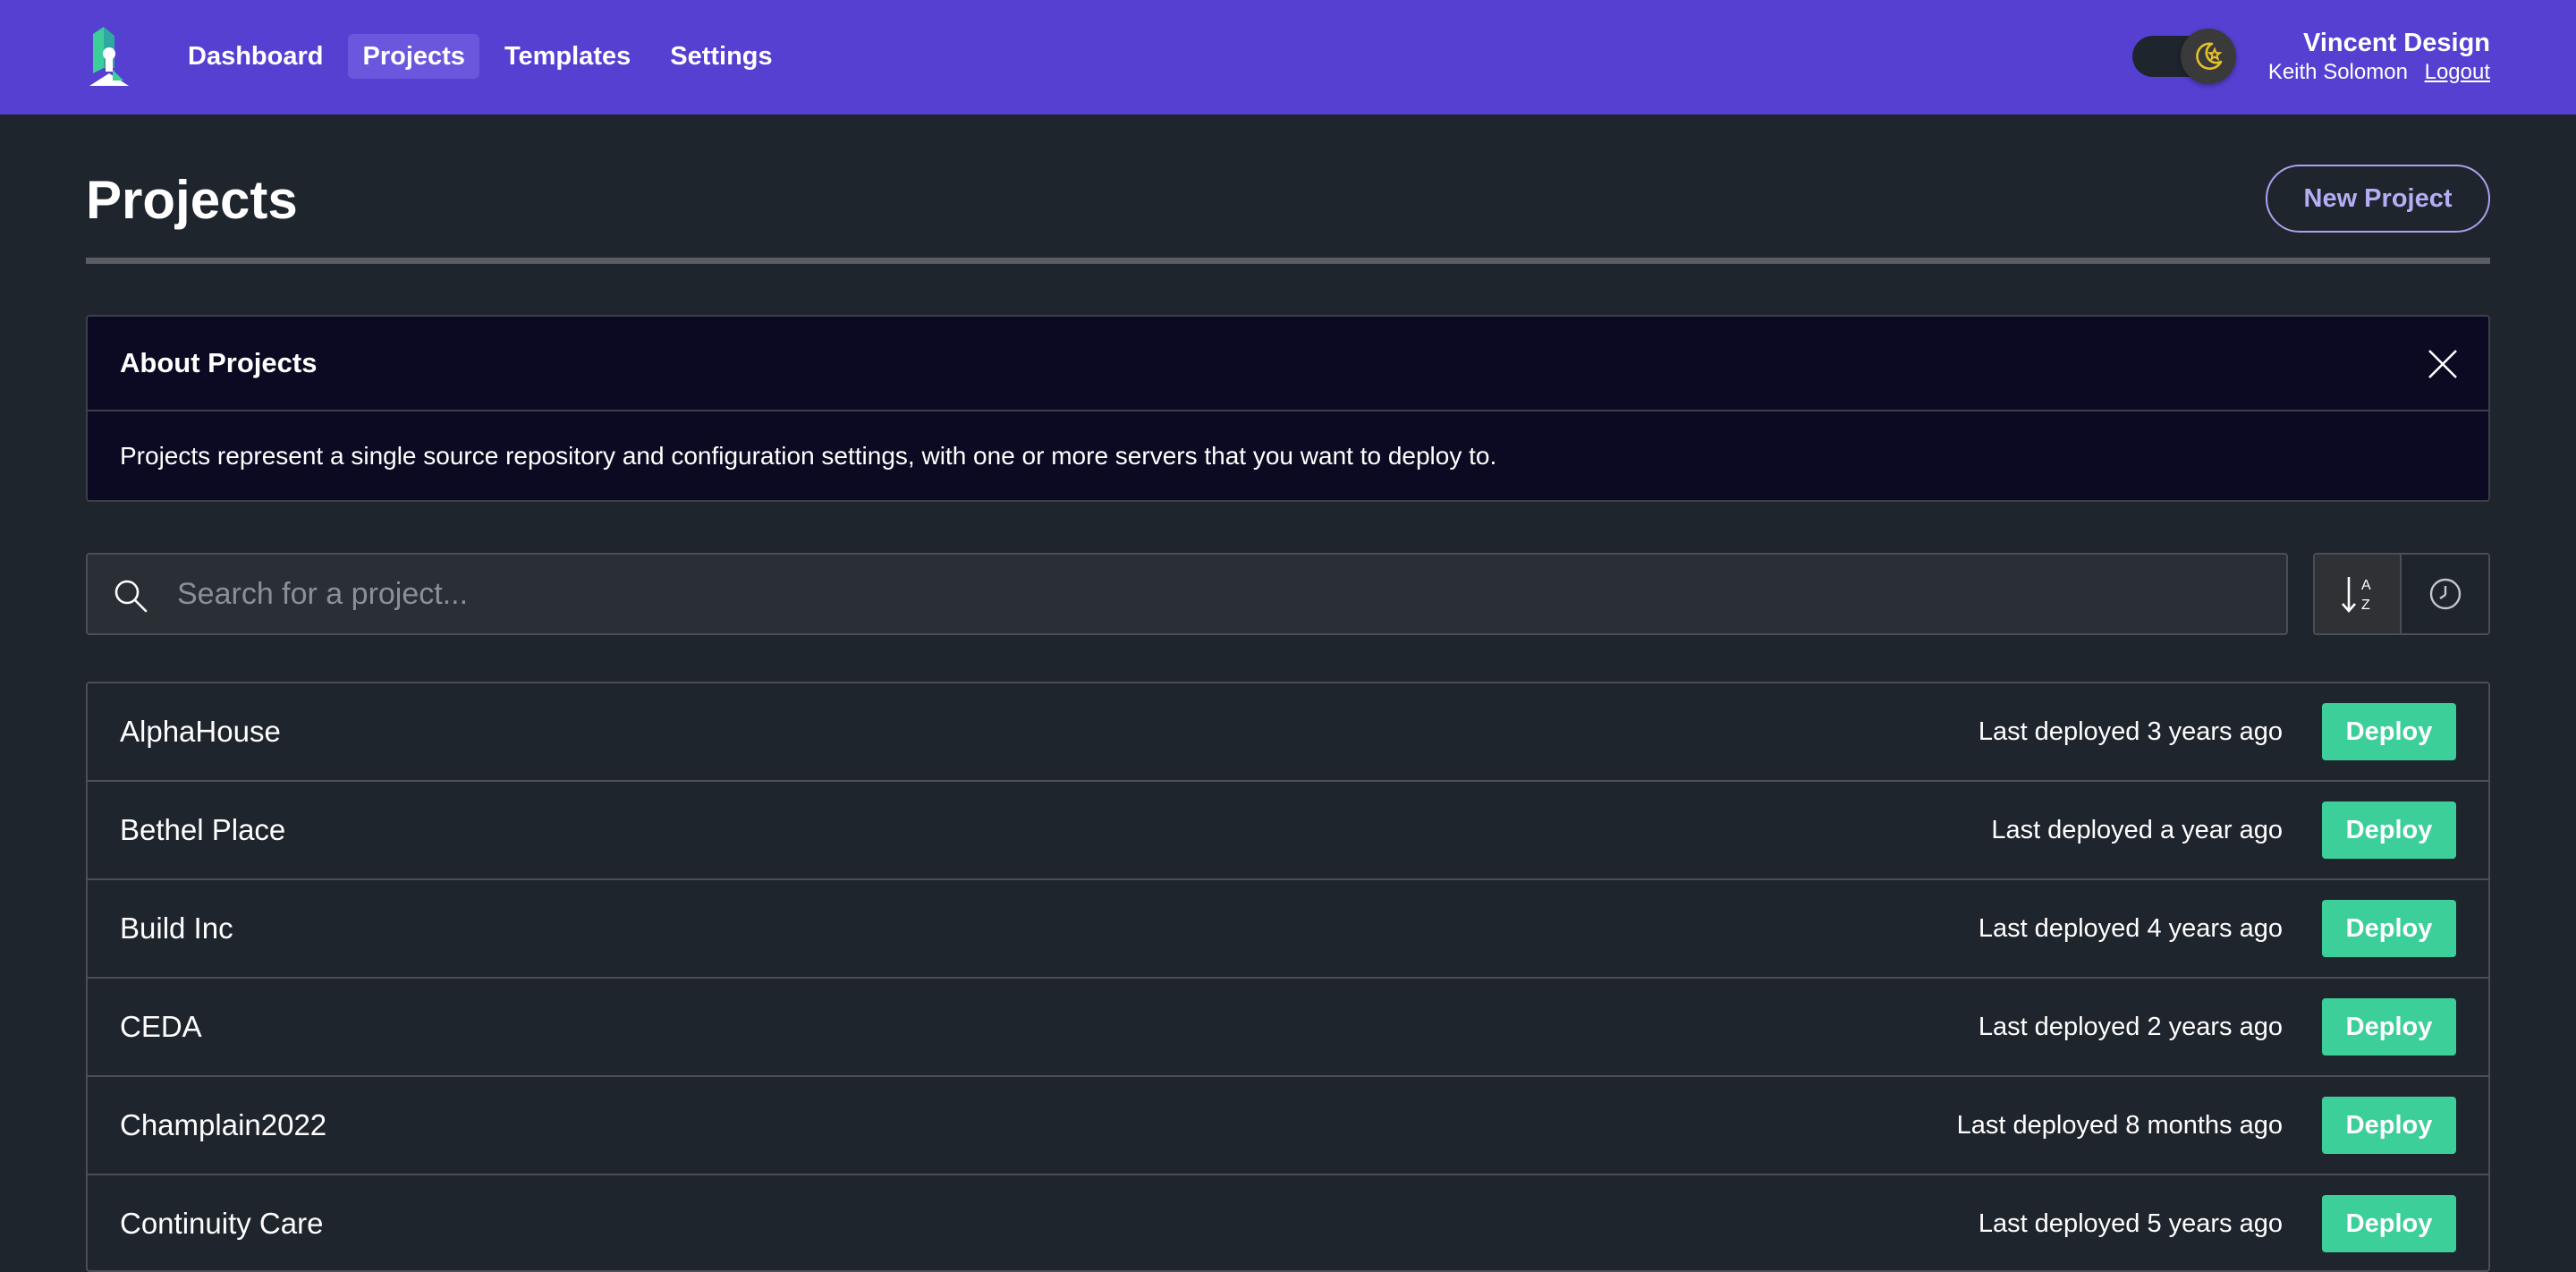  Describe the element at coordinates (2130, 731) in the screenshot. I see `last-deployed-text: Last deployed 3 years ago` at that location.